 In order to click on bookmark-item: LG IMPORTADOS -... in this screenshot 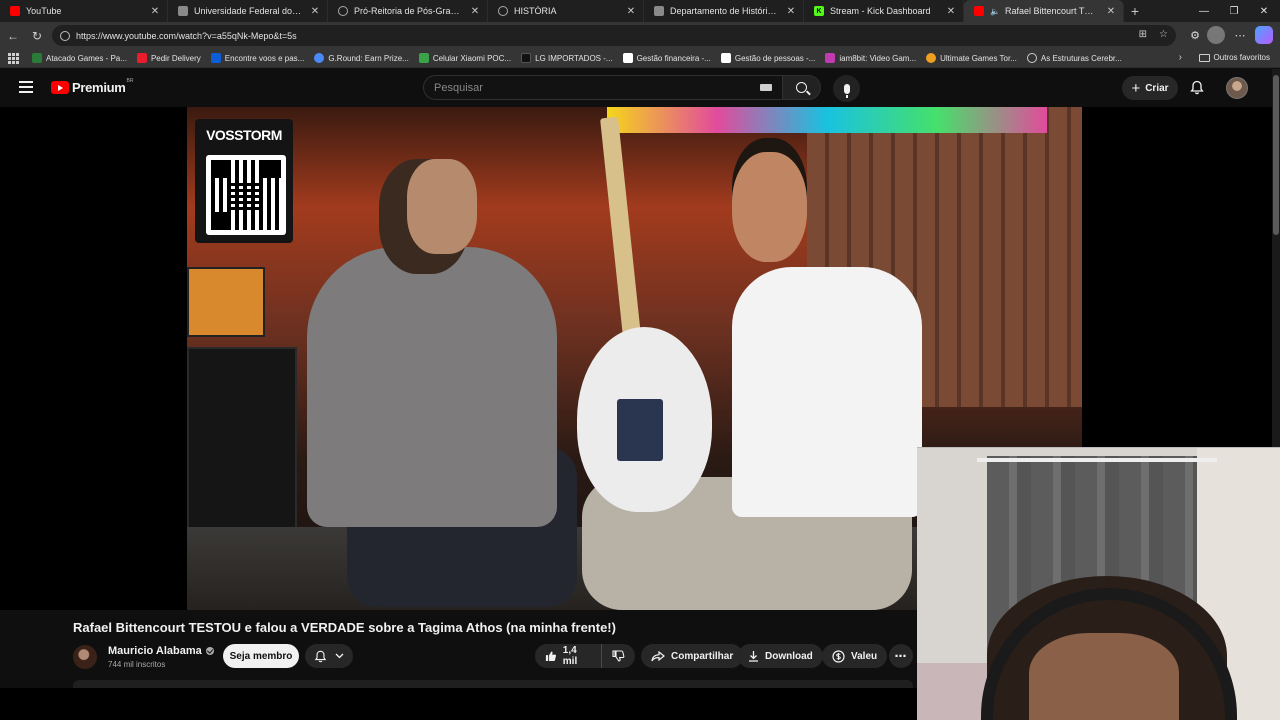, I will do `click(567, 58)`.